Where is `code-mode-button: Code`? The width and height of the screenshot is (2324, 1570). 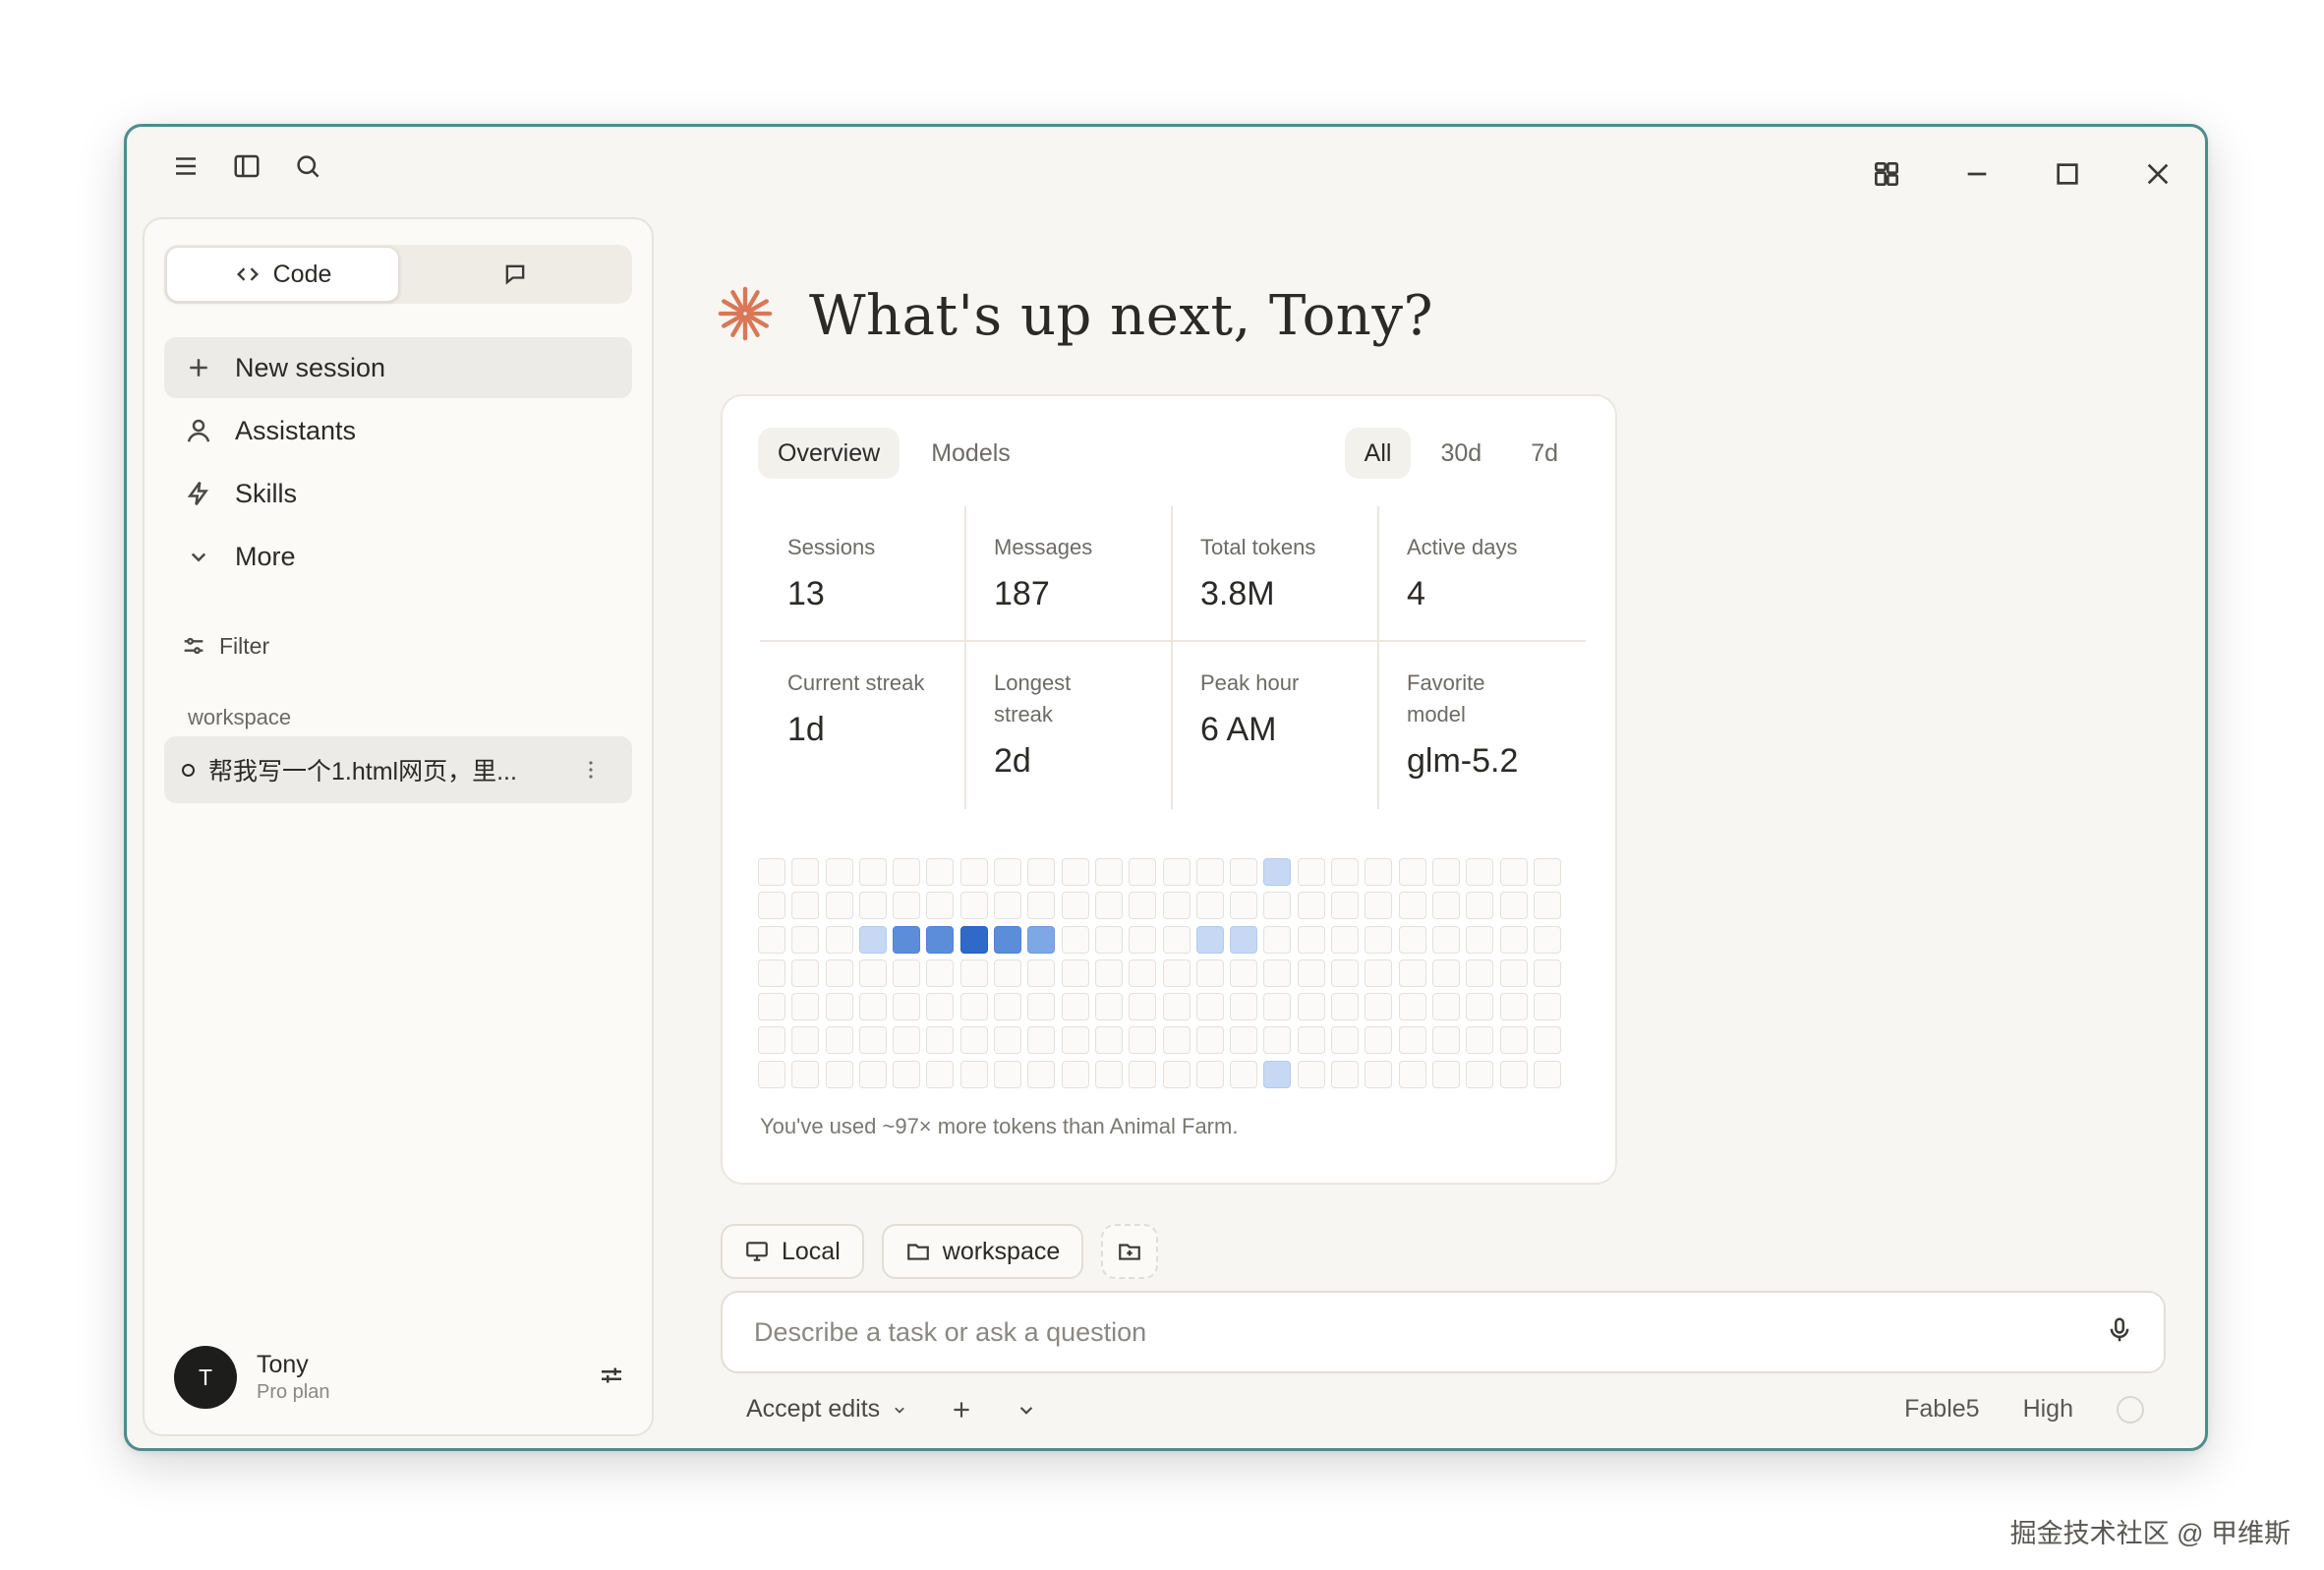
code-mode-button: Code is located at coordinates (282, 274).